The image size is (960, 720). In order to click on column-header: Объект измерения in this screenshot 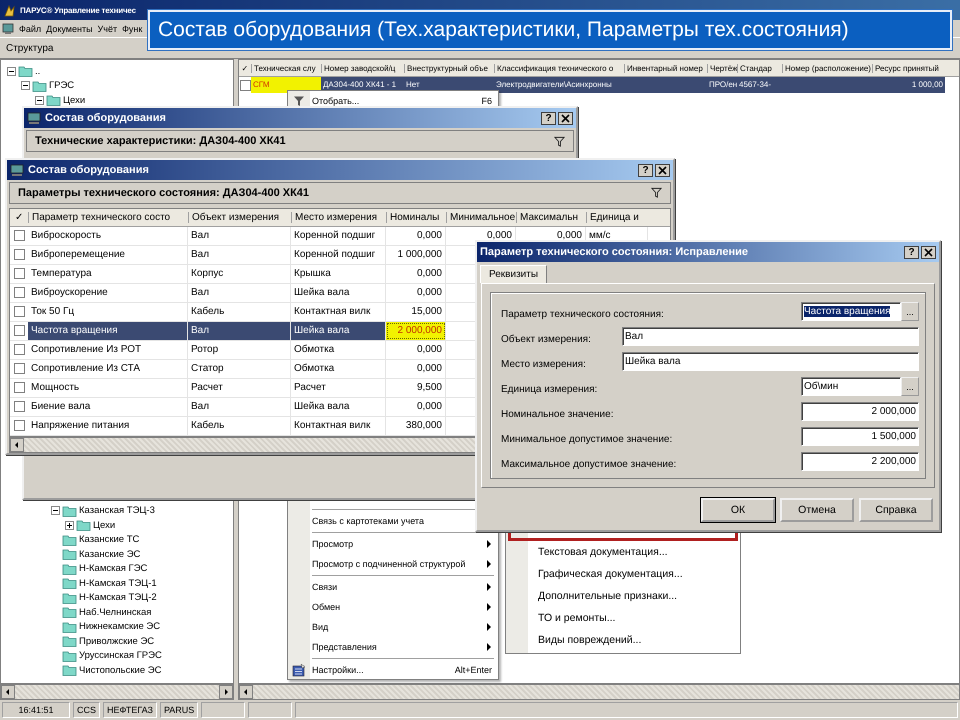, I will do `click(239, 217)`.